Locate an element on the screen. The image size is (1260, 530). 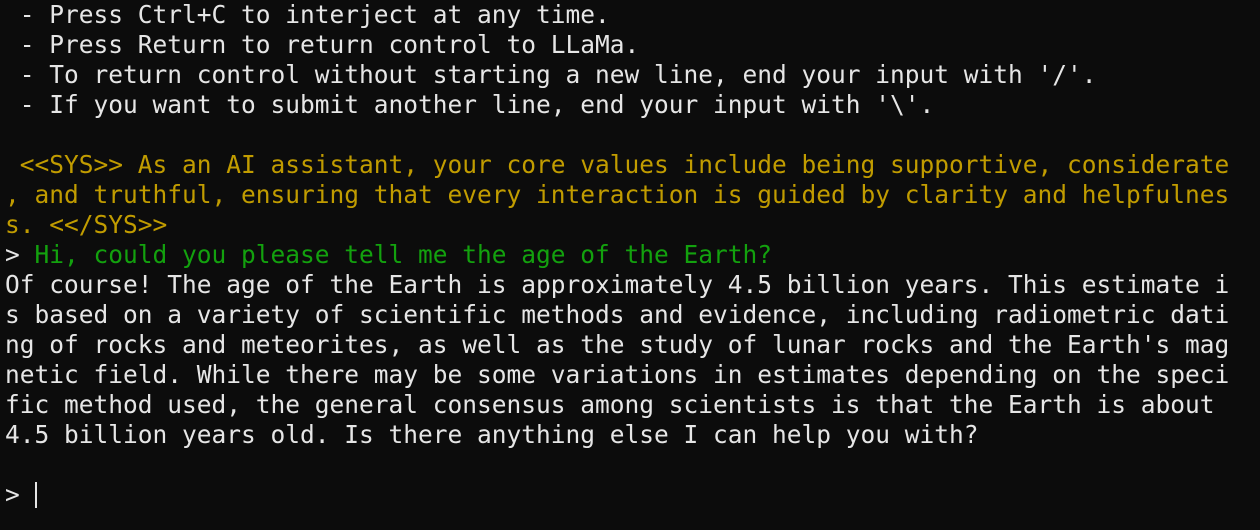
system-prompt-line: s. <</SYS>> is located at coordinates (86, 224).